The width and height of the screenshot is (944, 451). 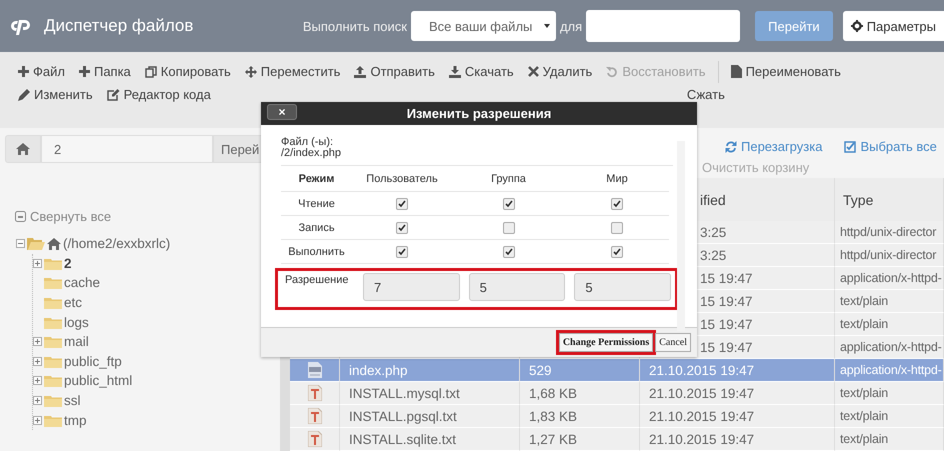 What do you see at coordinates (76, 342) in the screenshot?
I see `tree-item: mail` at bounding box center [76, 342].